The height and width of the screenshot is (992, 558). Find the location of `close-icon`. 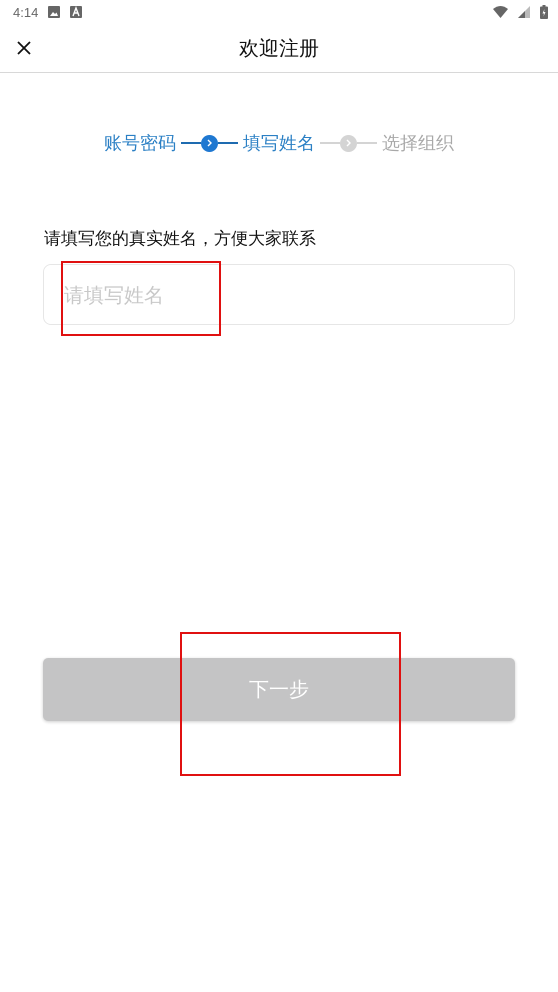

close-icon is located at coordinates (24, 48).